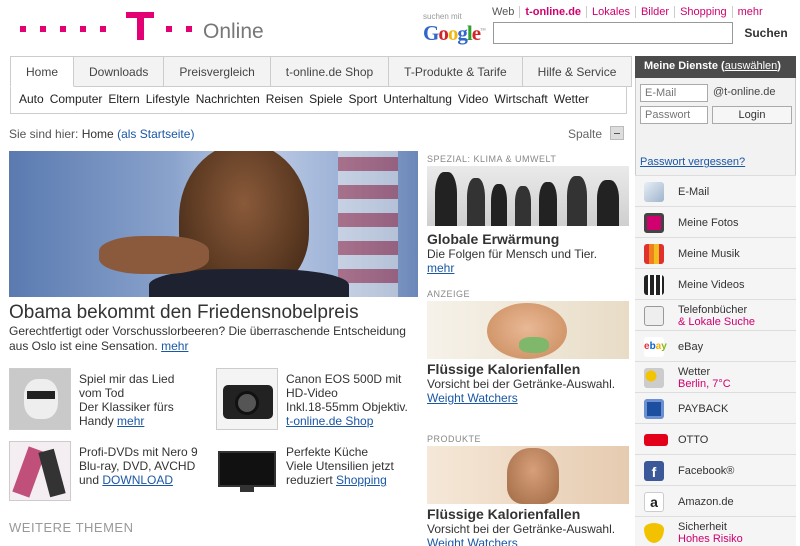 The height and width of the screenshot is (546, 800). What do you see at coordinates (217, 71) in the screenshot?
I see `tab-preisvergleich: Preisvergleich` at bounding box center [217, 71].